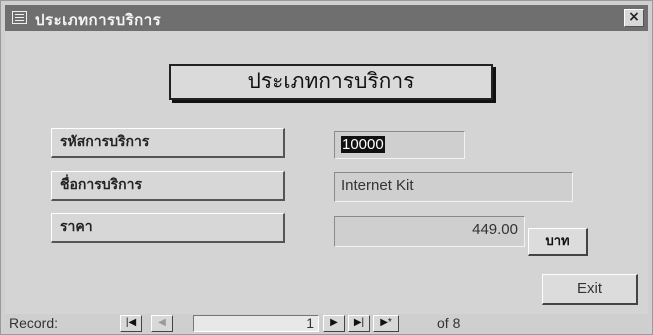 Image resolution: width=653 pixels, height=335 pixels. I want to click on previous-record-button: ◀, so click(162, 323).